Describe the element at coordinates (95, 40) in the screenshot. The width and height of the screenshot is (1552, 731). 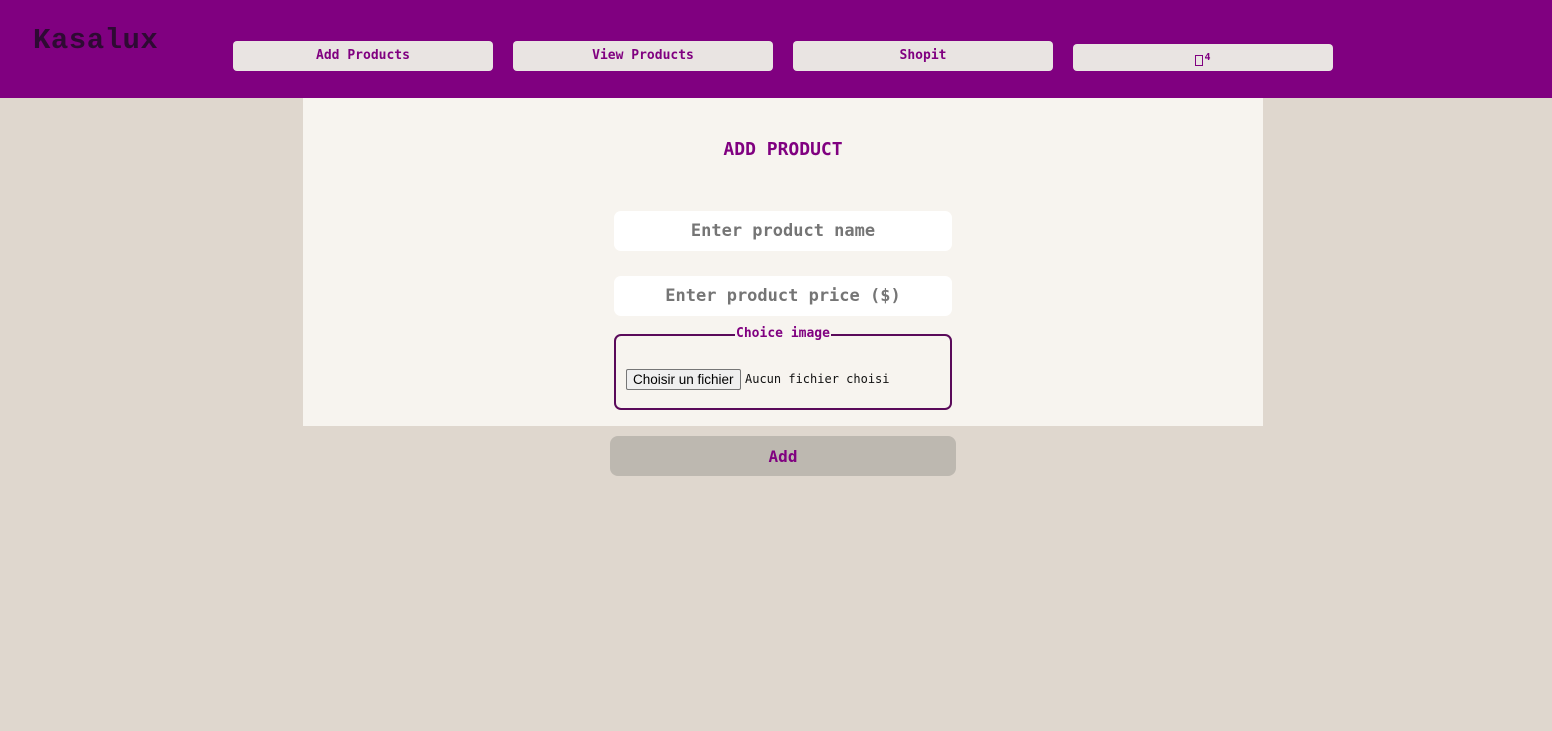
I see `brand-logo: Kasalux` at that location.